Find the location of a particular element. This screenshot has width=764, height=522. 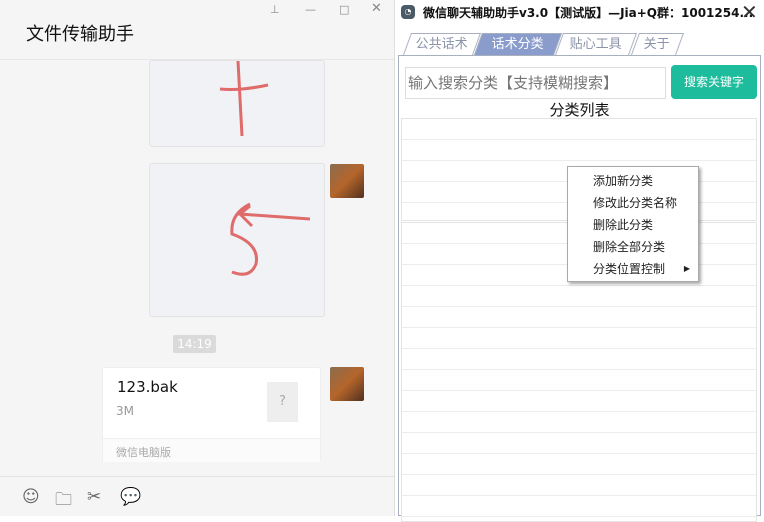

menu-item-delete-all: 删除全部分类 is located at coordinates (633, 247).